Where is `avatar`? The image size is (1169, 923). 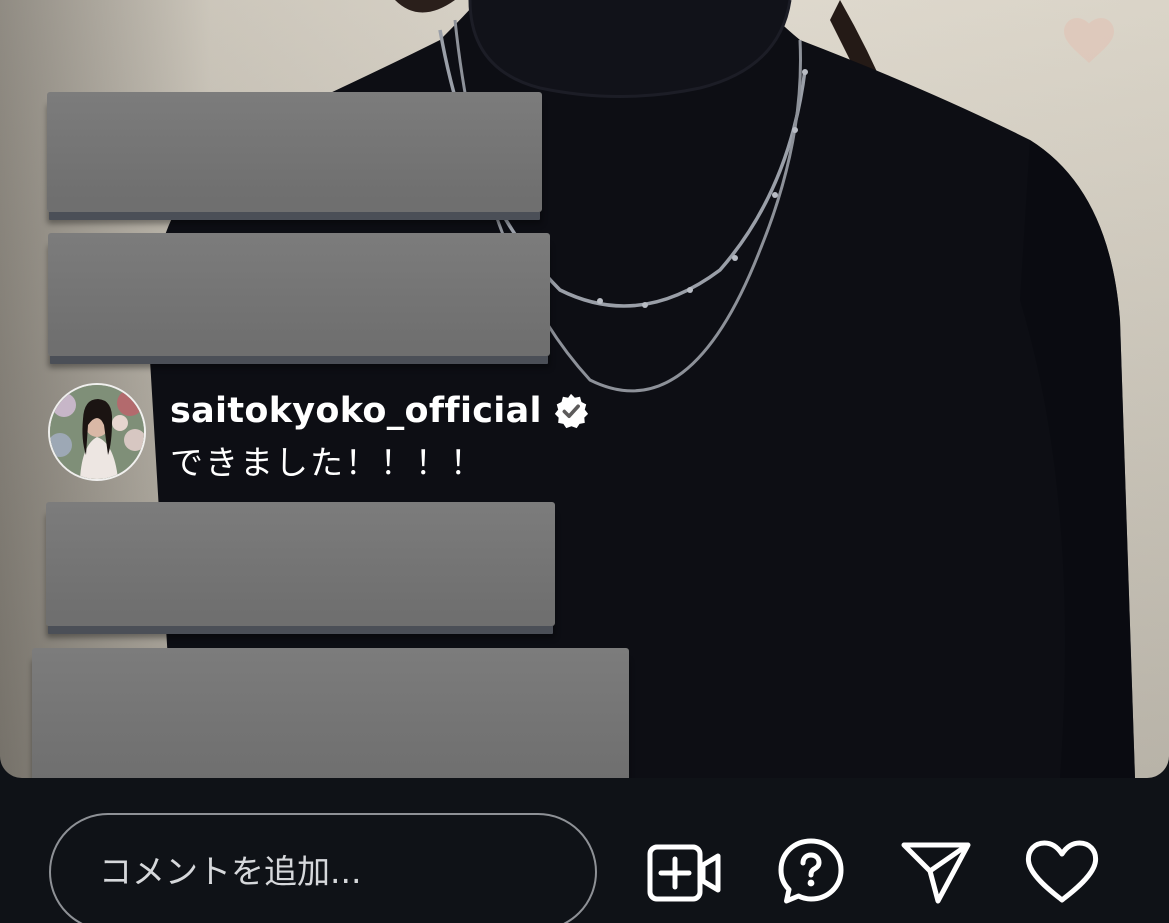 avatar is located at coordinates (97, 432).